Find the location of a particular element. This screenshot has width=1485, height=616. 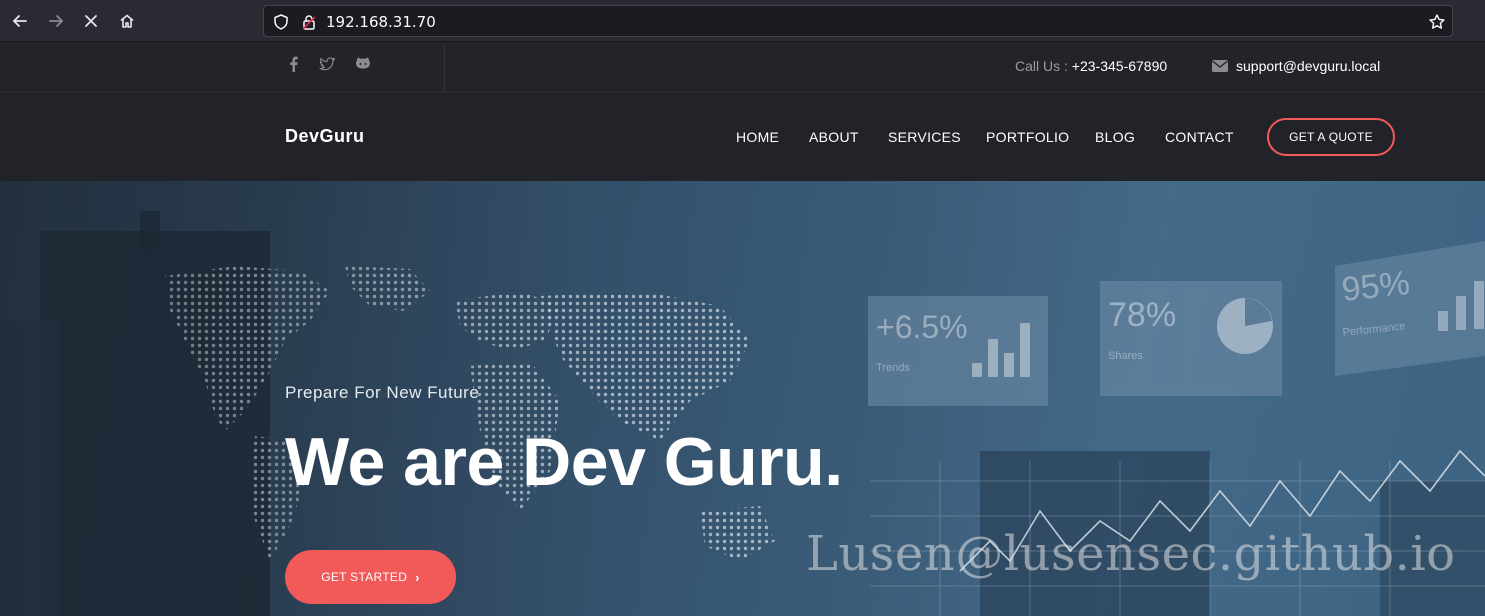

browser-toolbar: 192.168.31.70 is located at coordinates (742, 21).